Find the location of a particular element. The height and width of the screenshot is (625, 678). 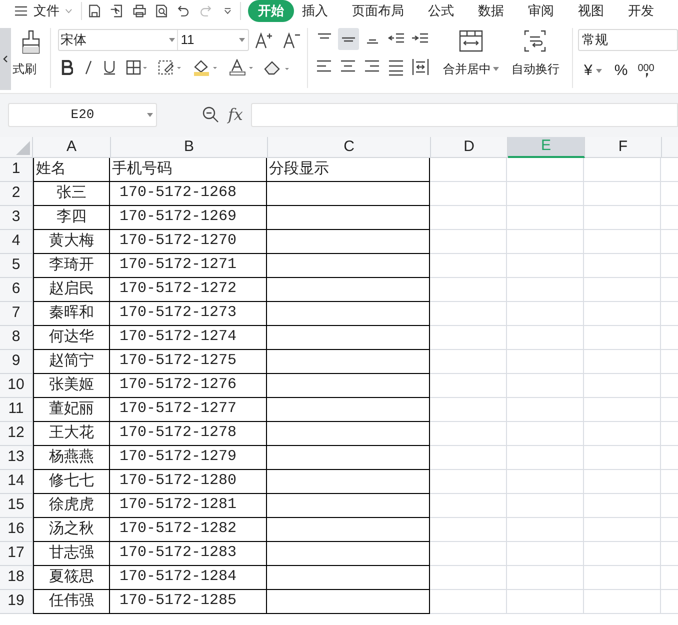

row-header: 10 is located at coordinates (16, 386).